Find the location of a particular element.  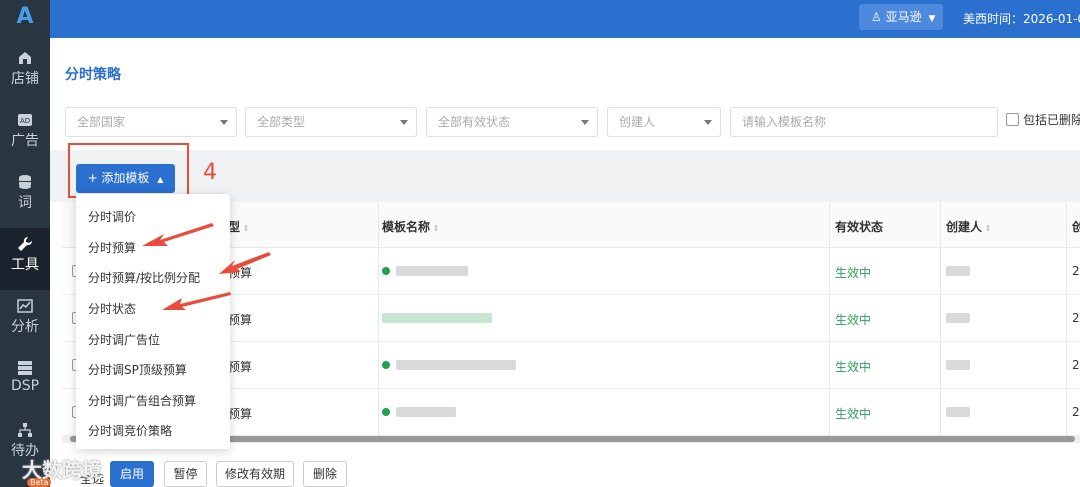

sidebar-item-label: 分析 is located at coordinates (25, 327).